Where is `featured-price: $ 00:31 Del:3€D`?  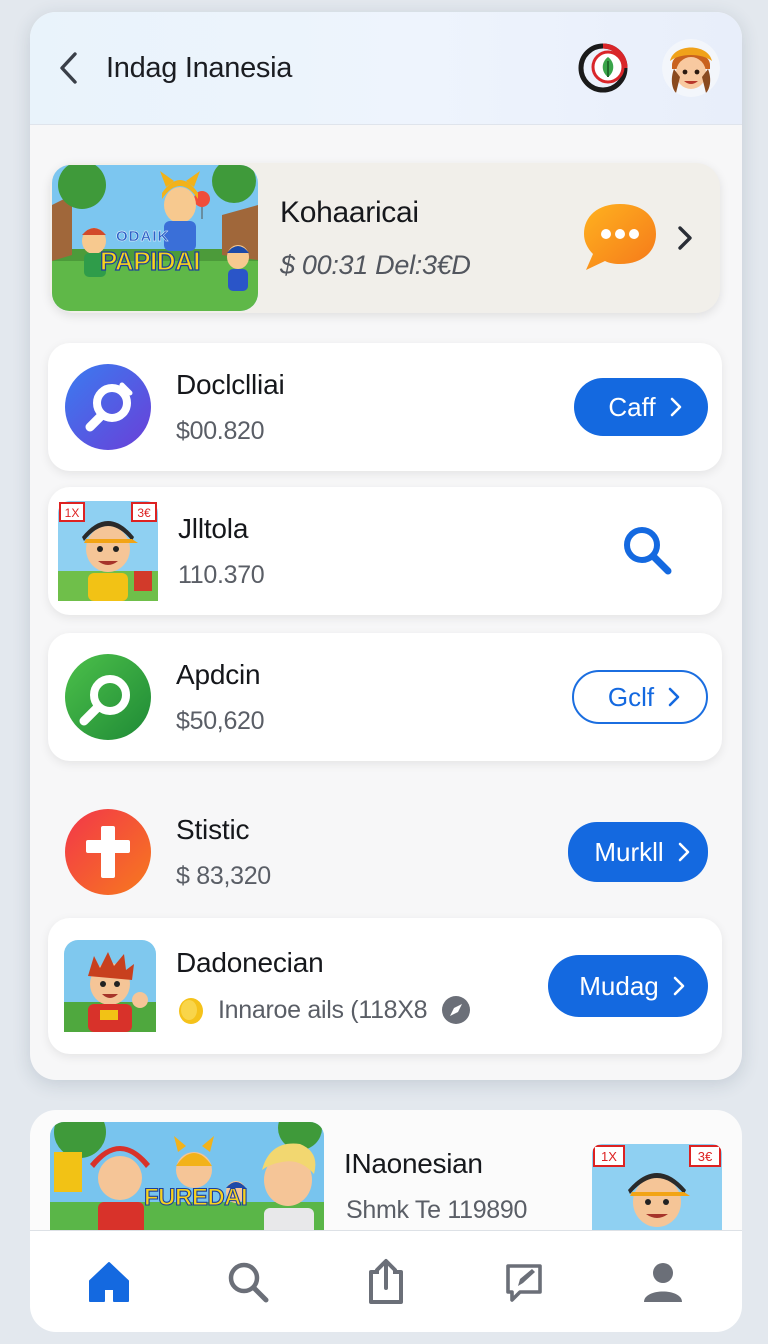 featured-price: $ 00:31 Del:3€D is located at coordinates (375, 264).